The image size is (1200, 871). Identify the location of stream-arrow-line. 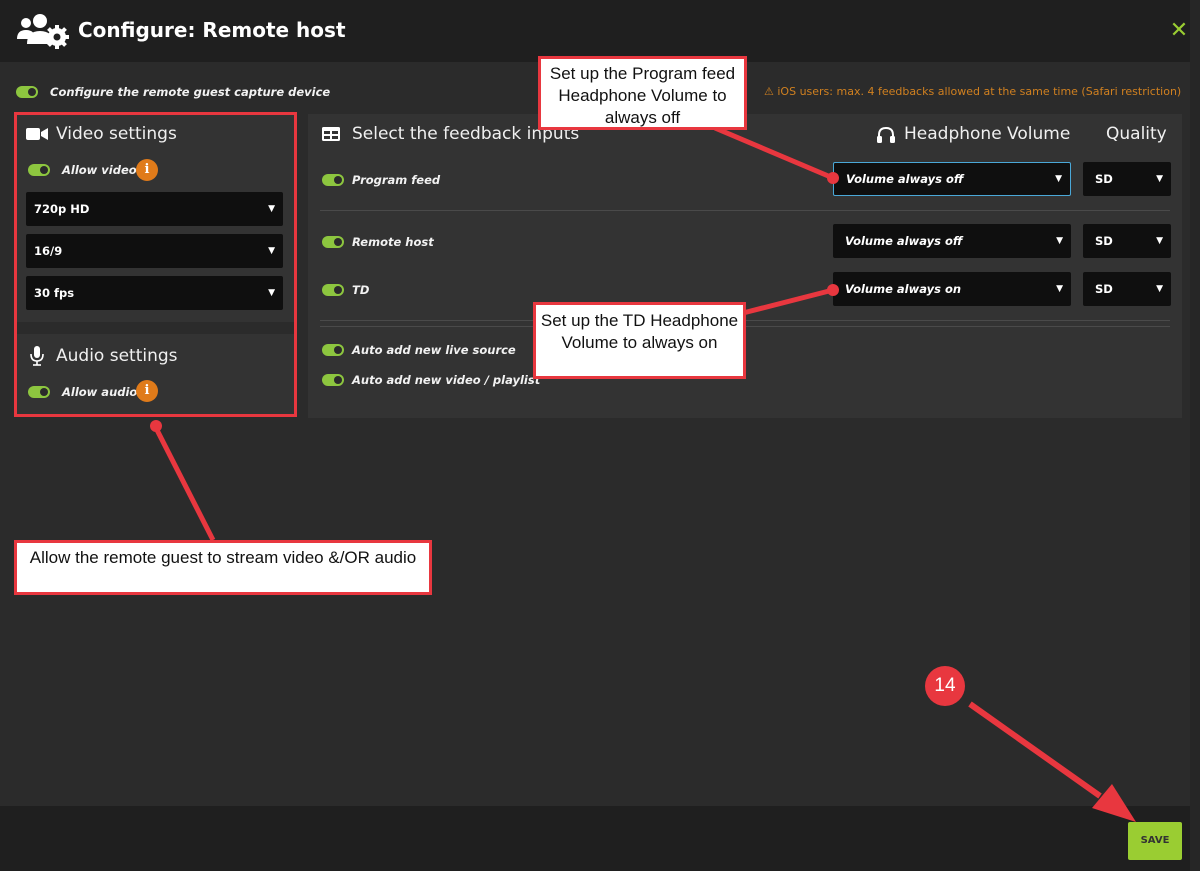
(184, 484).